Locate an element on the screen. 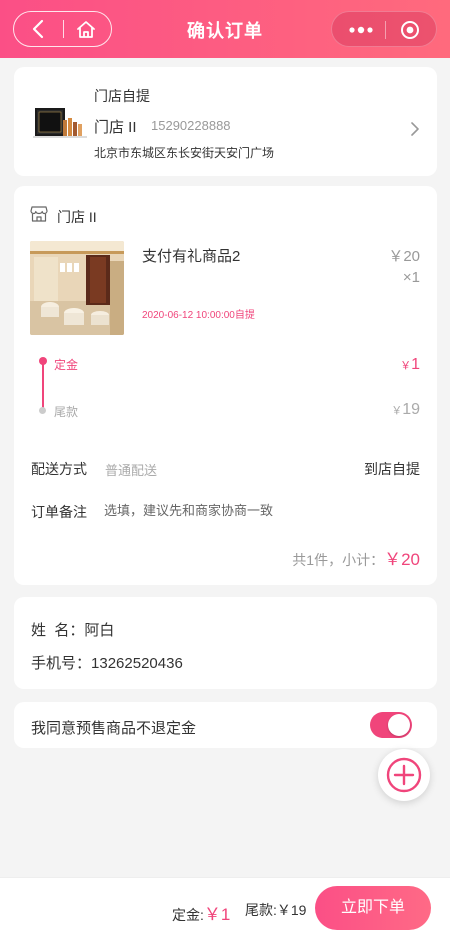  contact-phone-label: 手机号： is located at coordinates (61, 663).